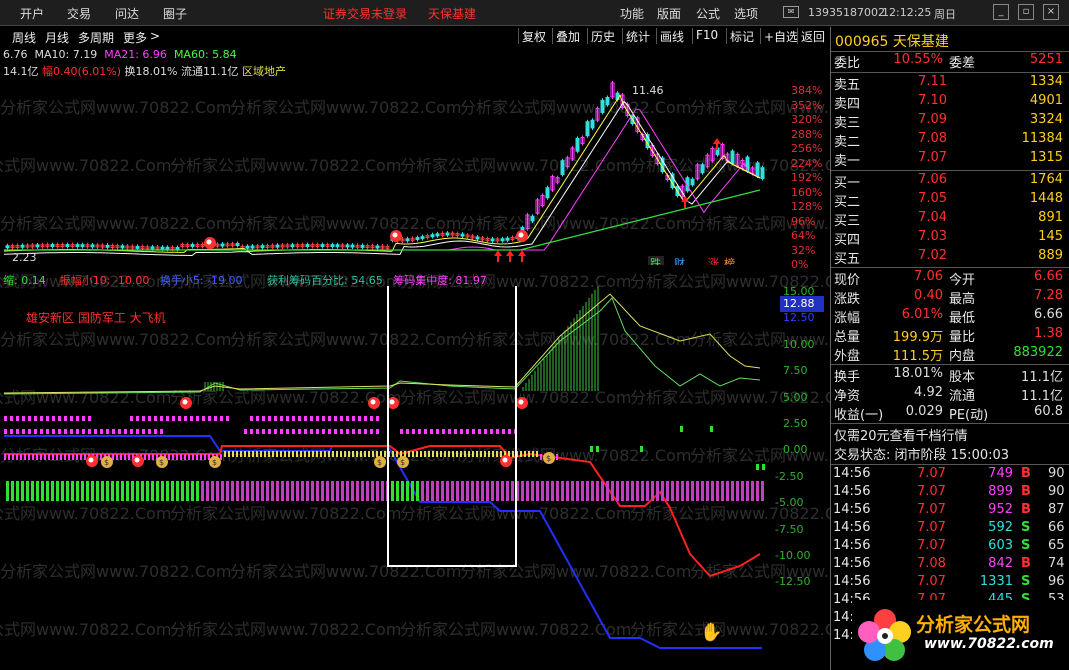 This screenshot has width=1069, height=670. Describe the element at coordinates (950, 140) in the screenshot. I see `ask-row: 卖二 7.08 11384` at that location.